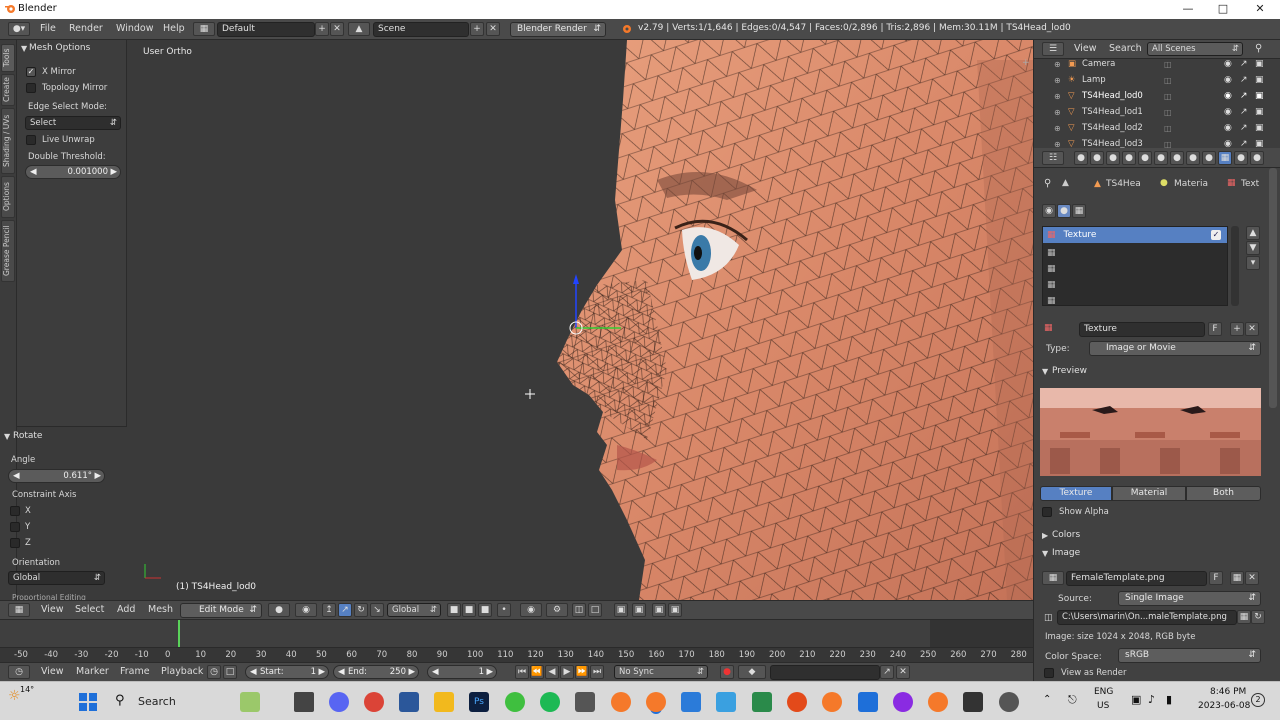  Describe the element at coordinates (1147, 617) in the screenshot. I see `filepath-field: C:\Users\marin\On...maleTemplate.png` at that location.